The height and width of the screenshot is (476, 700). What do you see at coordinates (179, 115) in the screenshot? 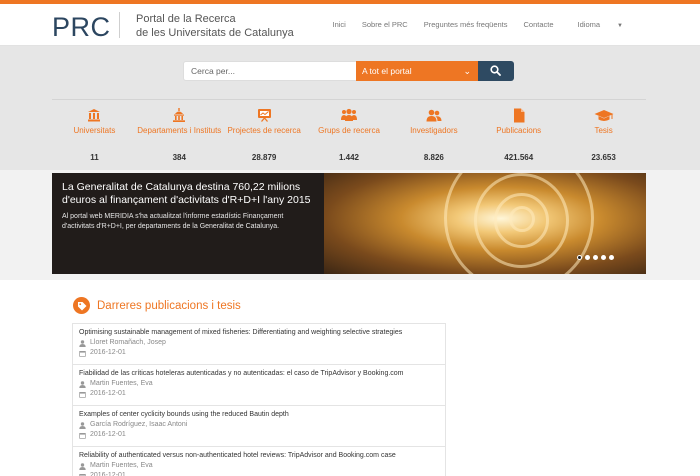
I see `department-icon` at bounding box center [179, 115].